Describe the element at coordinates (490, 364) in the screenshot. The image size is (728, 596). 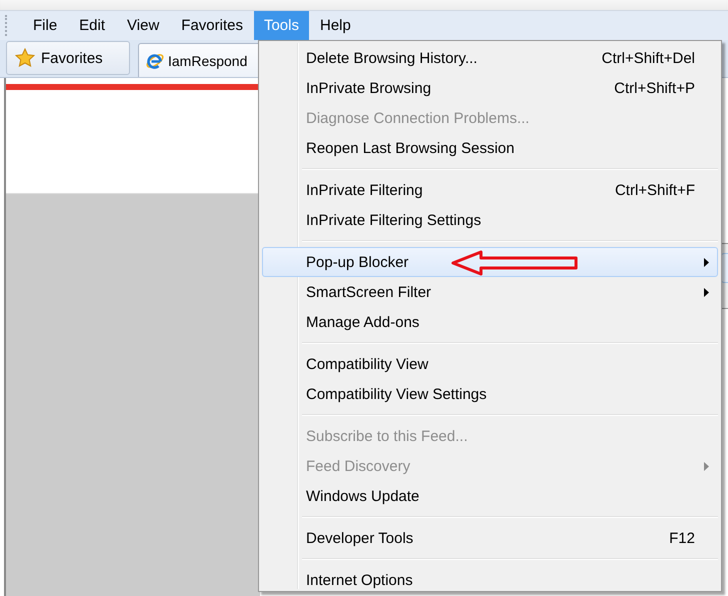
I see `menu-item: Compatibility View` at that location.